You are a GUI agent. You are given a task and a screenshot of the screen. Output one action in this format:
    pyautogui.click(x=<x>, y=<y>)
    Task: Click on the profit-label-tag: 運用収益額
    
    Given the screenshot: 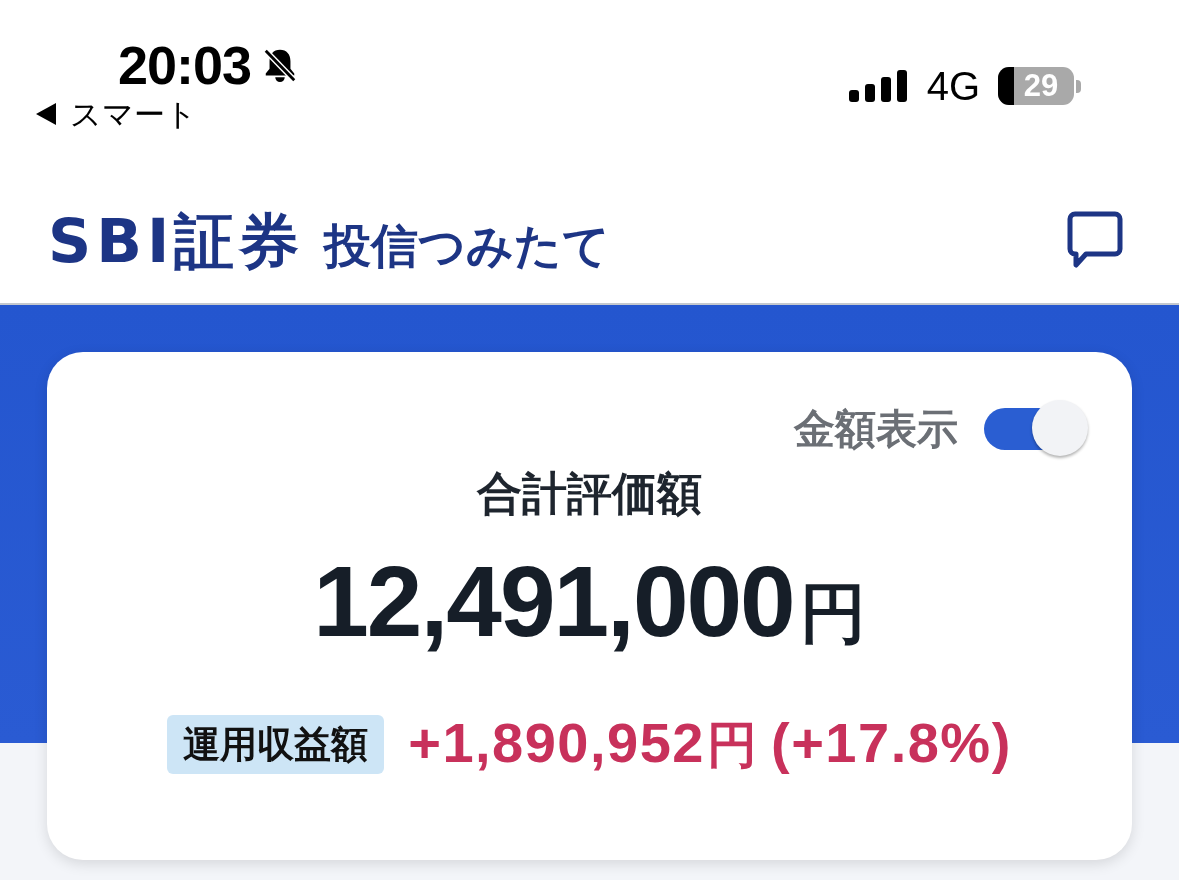 What is the action you would take?
    pyautogui.click(x=276, y=744)
    